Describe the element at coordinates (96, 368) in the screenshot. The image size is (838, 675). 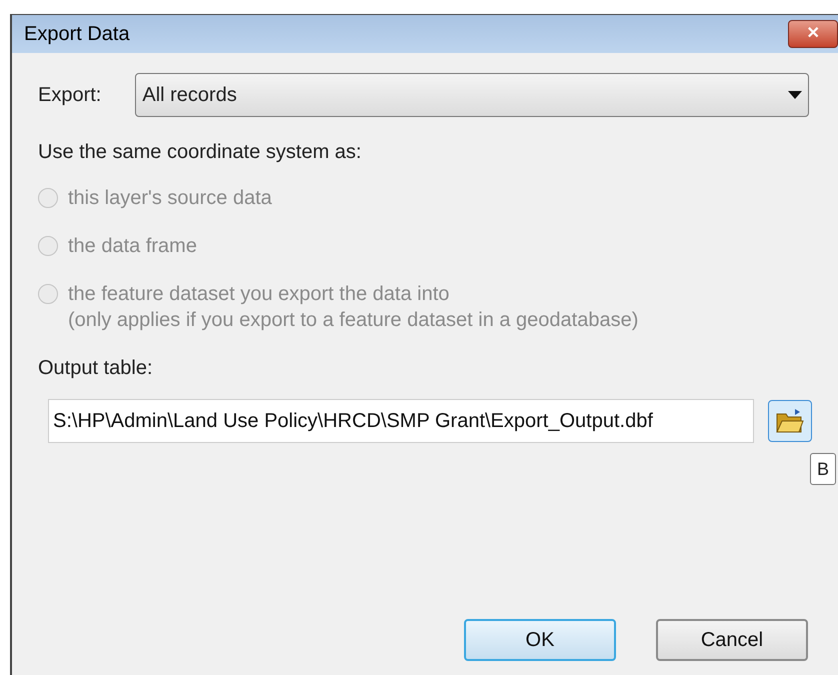
I see `output-label: Output table:` at that location.